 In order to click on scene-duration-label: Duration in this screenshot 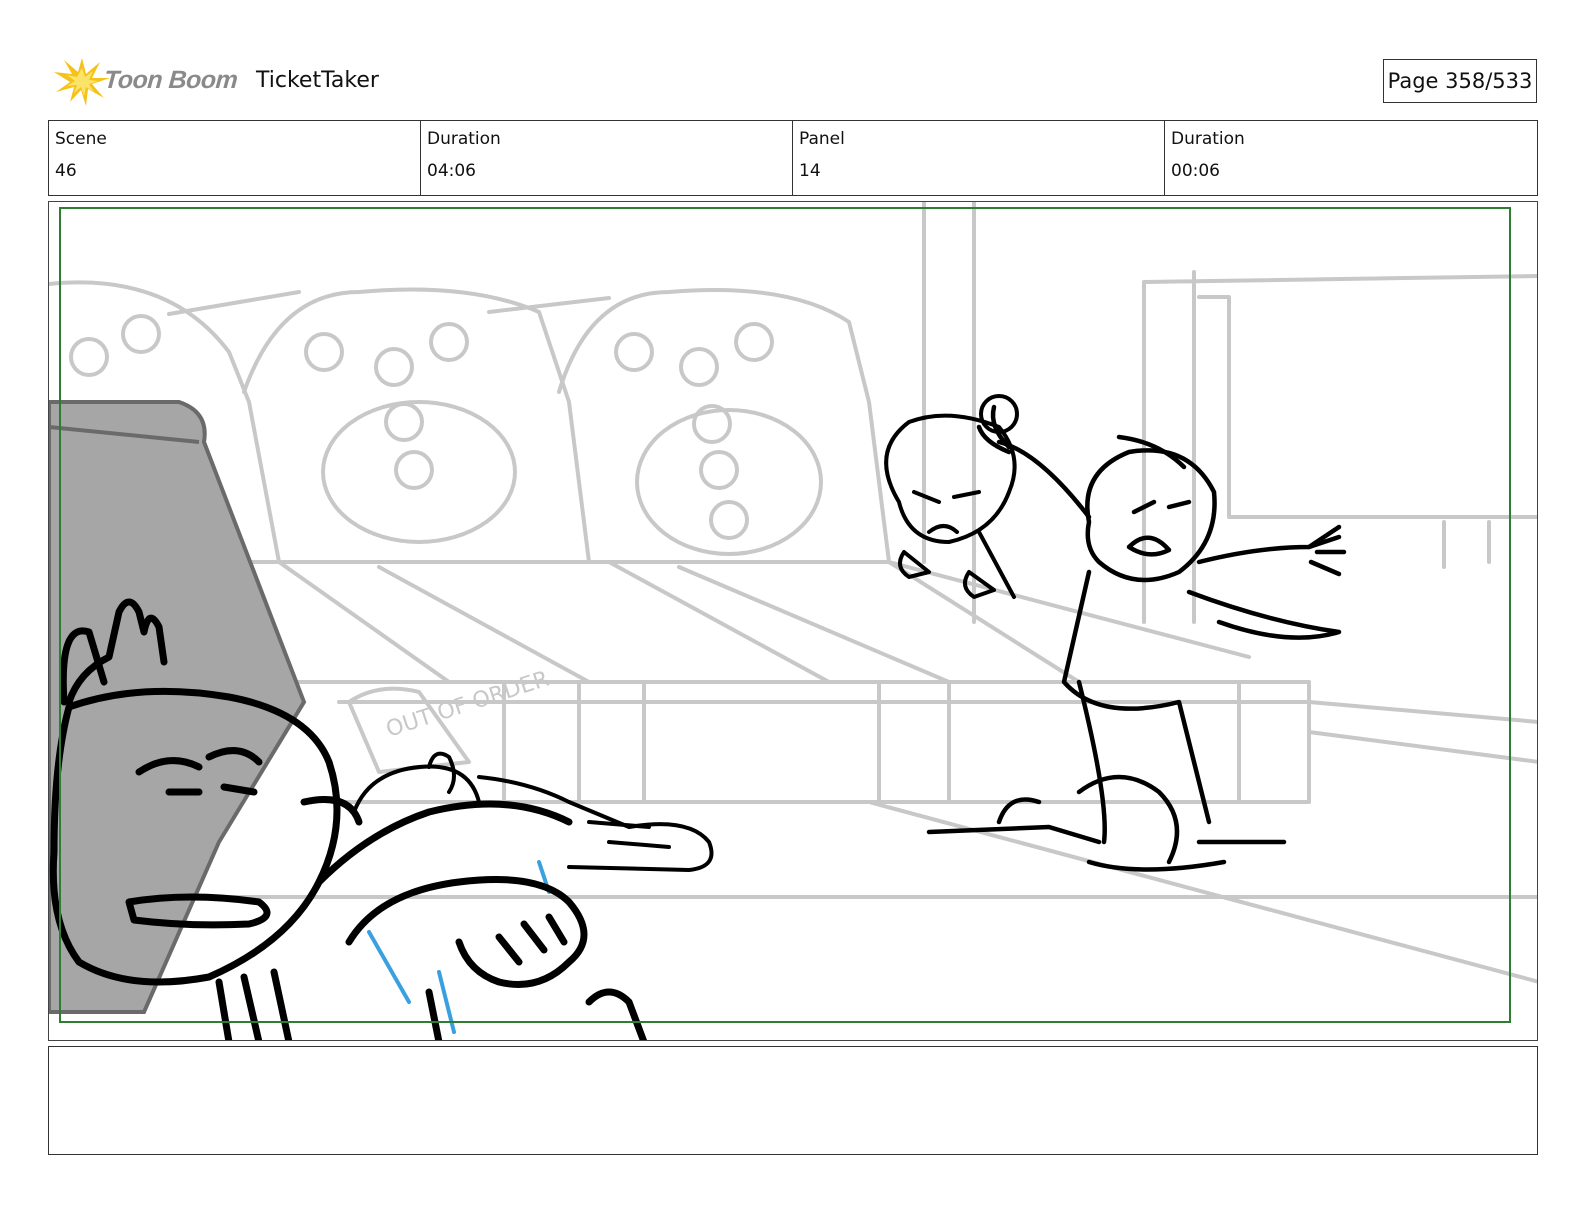, I will do `click(464, 139)`.